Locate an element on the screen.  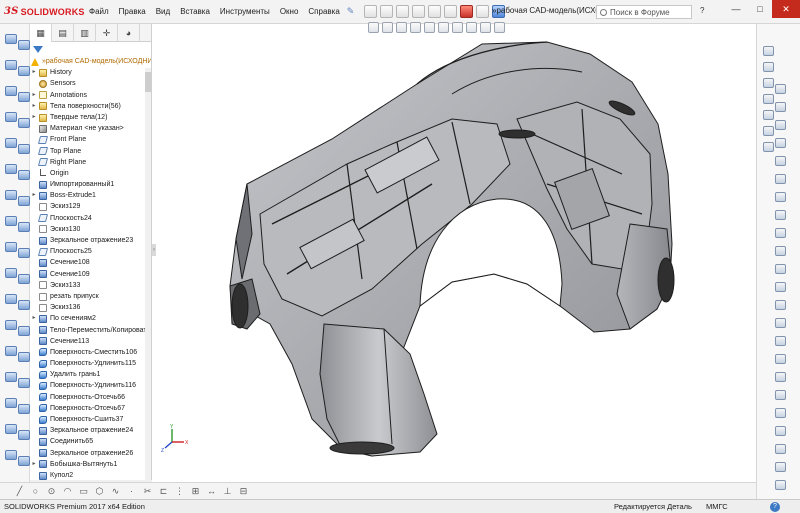
arc-tool-icon: ◠ is located at coordinates (67, 491).